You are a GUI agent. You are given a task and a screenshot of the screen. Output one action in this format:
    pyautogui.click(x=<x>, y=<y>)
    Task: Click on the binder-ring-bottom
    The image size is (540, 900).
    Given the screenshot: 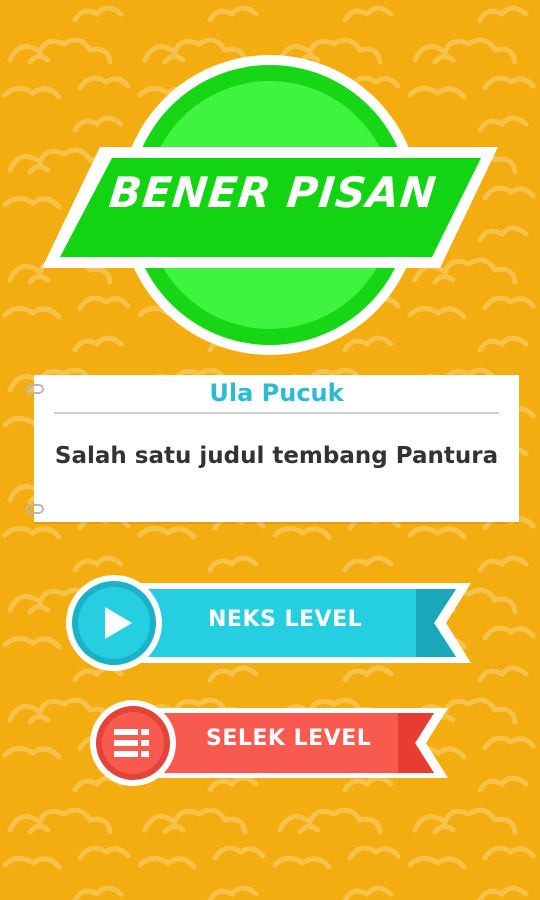 What is the action you would take?
    pyautogui.click(x=35, y=509)
    